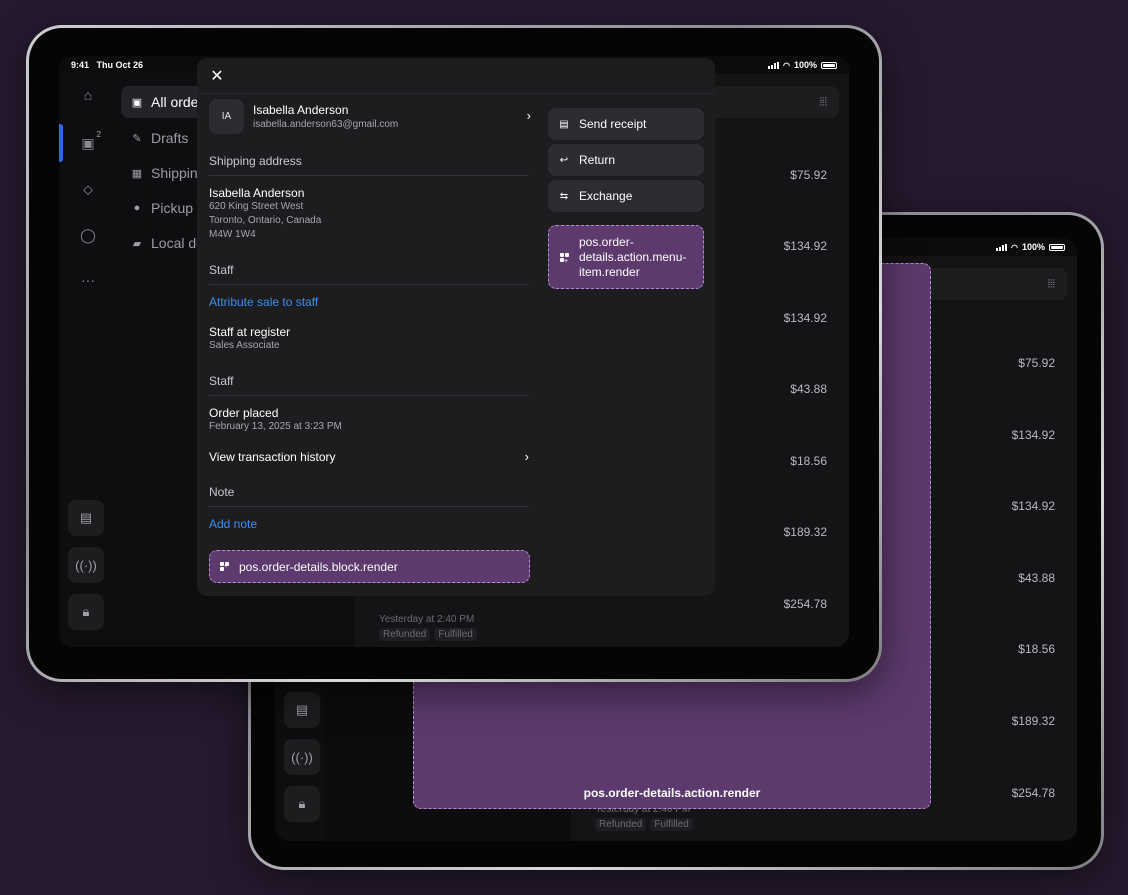 Image resolution: width=1128 pixels, height=895 pixels. Describe the element at coordinates (232, 234) in the screenshot. I see `shipping-line-3: M4W 1W4` at that location.